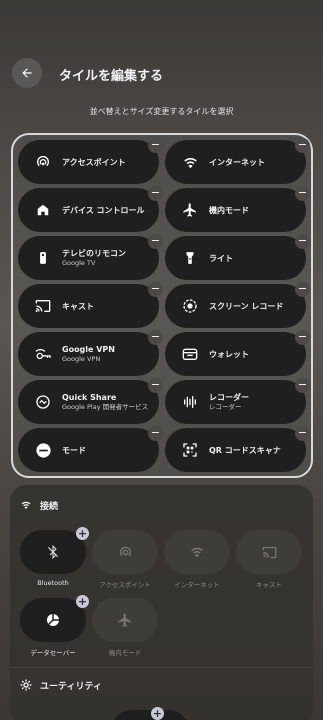  Describe the element at coordinates (81, 359) in the screenshot. I see `tile-sublabel: Google VPN` at that location.